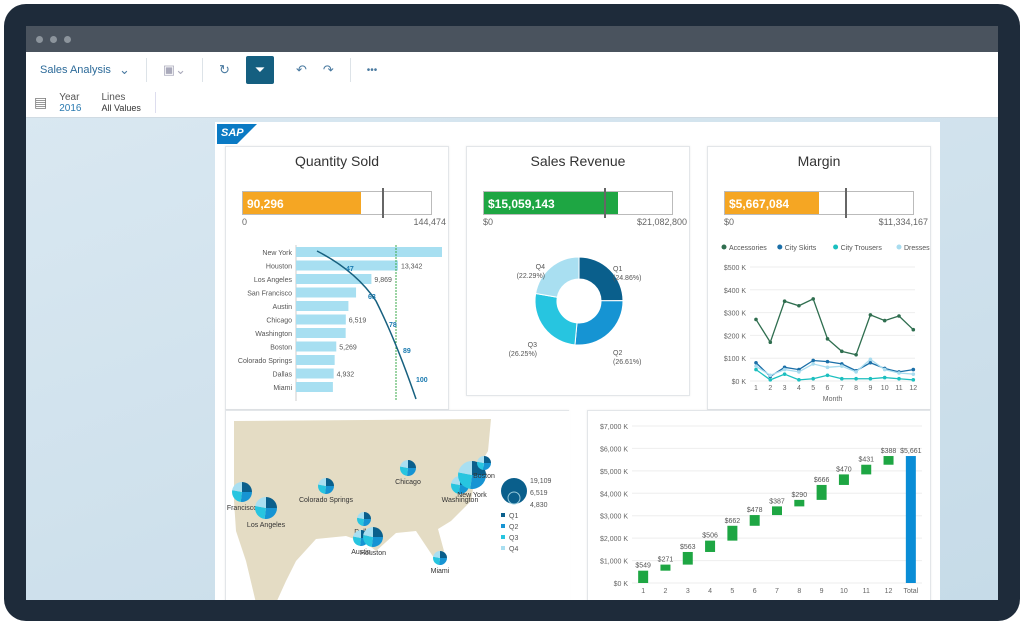  What do you see at coordinates (302, 203) in the screenshot?
I see `bullet-fill: 90,296` at bounding box center [302, 203].